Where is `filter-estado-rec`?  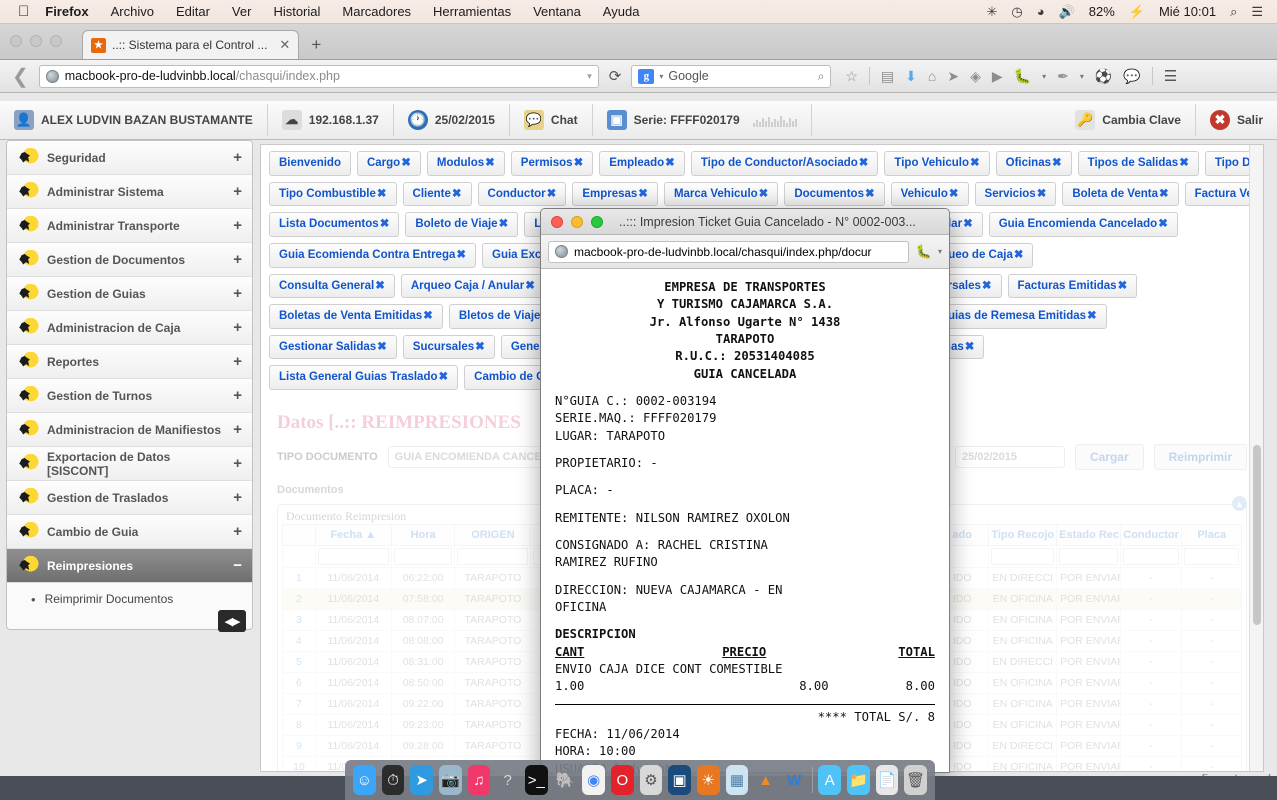
filter-estado-rec is located at coordinates (1088, 557).